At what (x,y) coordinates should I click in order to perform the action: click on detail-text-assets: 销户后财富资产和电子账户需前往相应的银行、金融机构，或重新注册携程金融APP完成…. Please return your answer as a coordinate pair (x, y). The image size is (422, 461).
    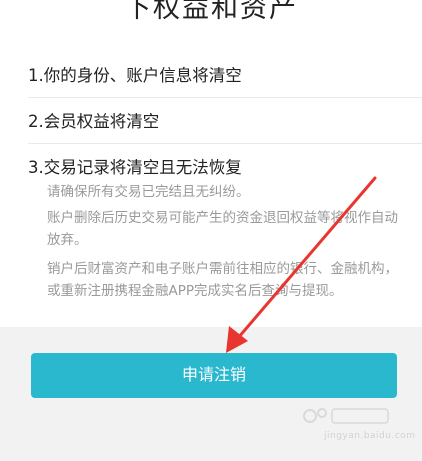
    Looking at the image, I should click on (222, 280).